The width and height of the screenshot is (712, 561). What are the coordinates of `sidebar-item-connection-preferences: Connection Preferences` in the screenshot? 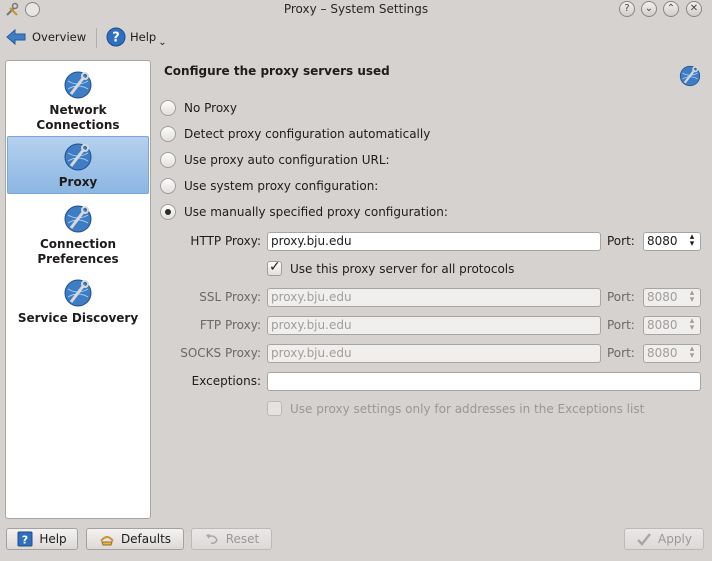 It's located at (78, 234).